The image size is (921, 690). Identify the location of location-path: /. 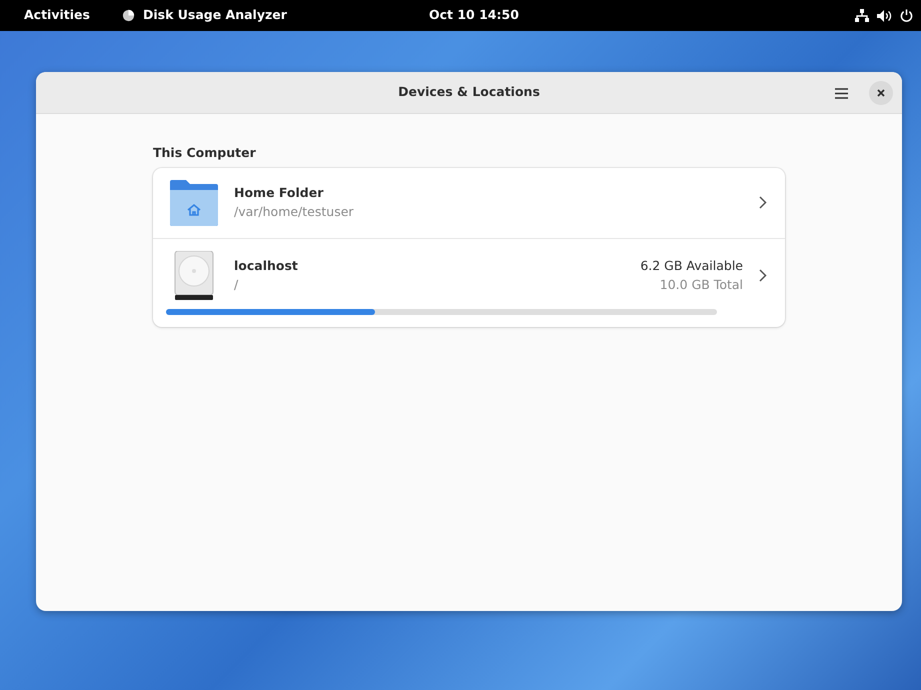
(237, 285).